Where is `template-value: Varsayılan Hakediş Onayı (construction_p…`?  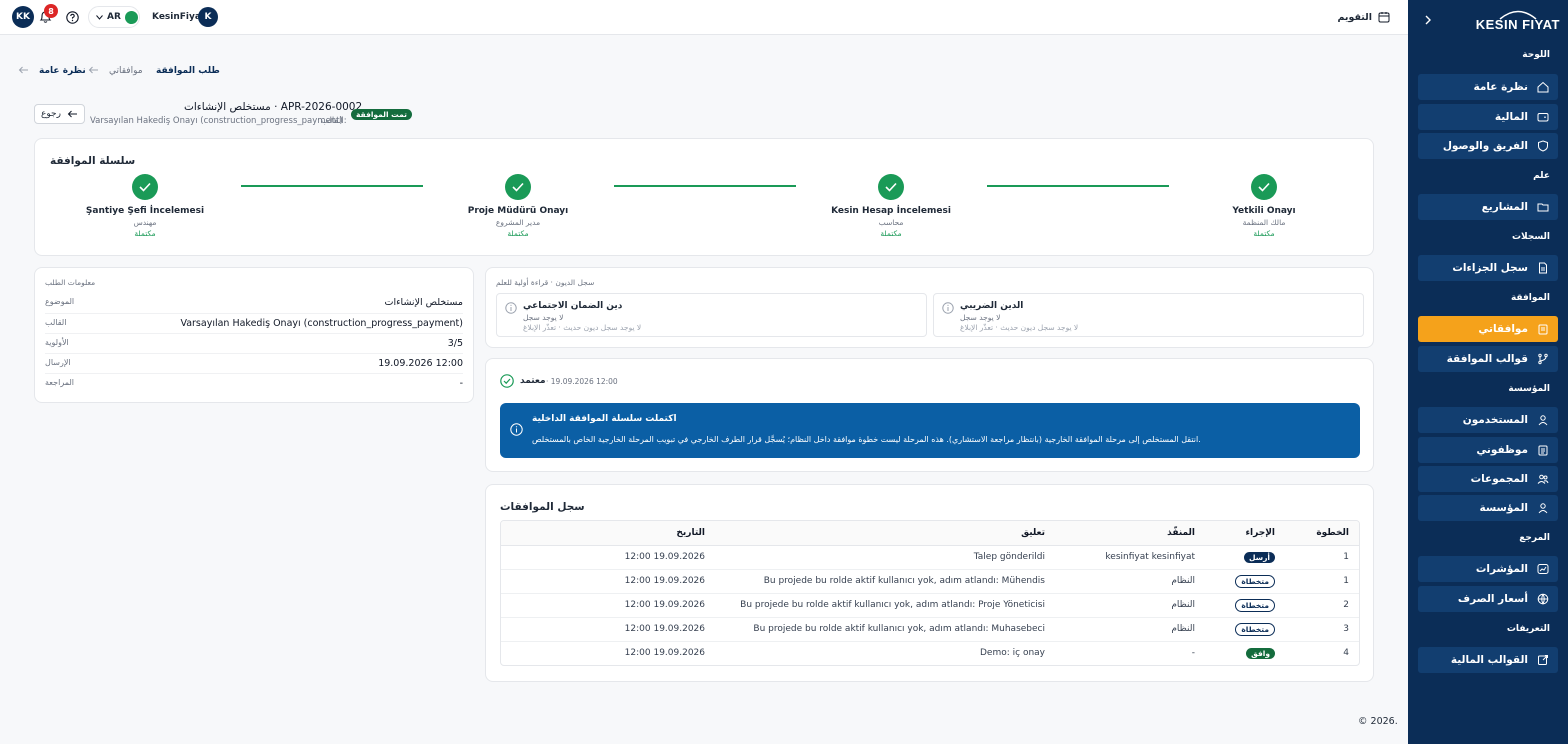 template-value: Varsayılan Hakediş Onayı (construction_p… is located at coordinates (216, 121).